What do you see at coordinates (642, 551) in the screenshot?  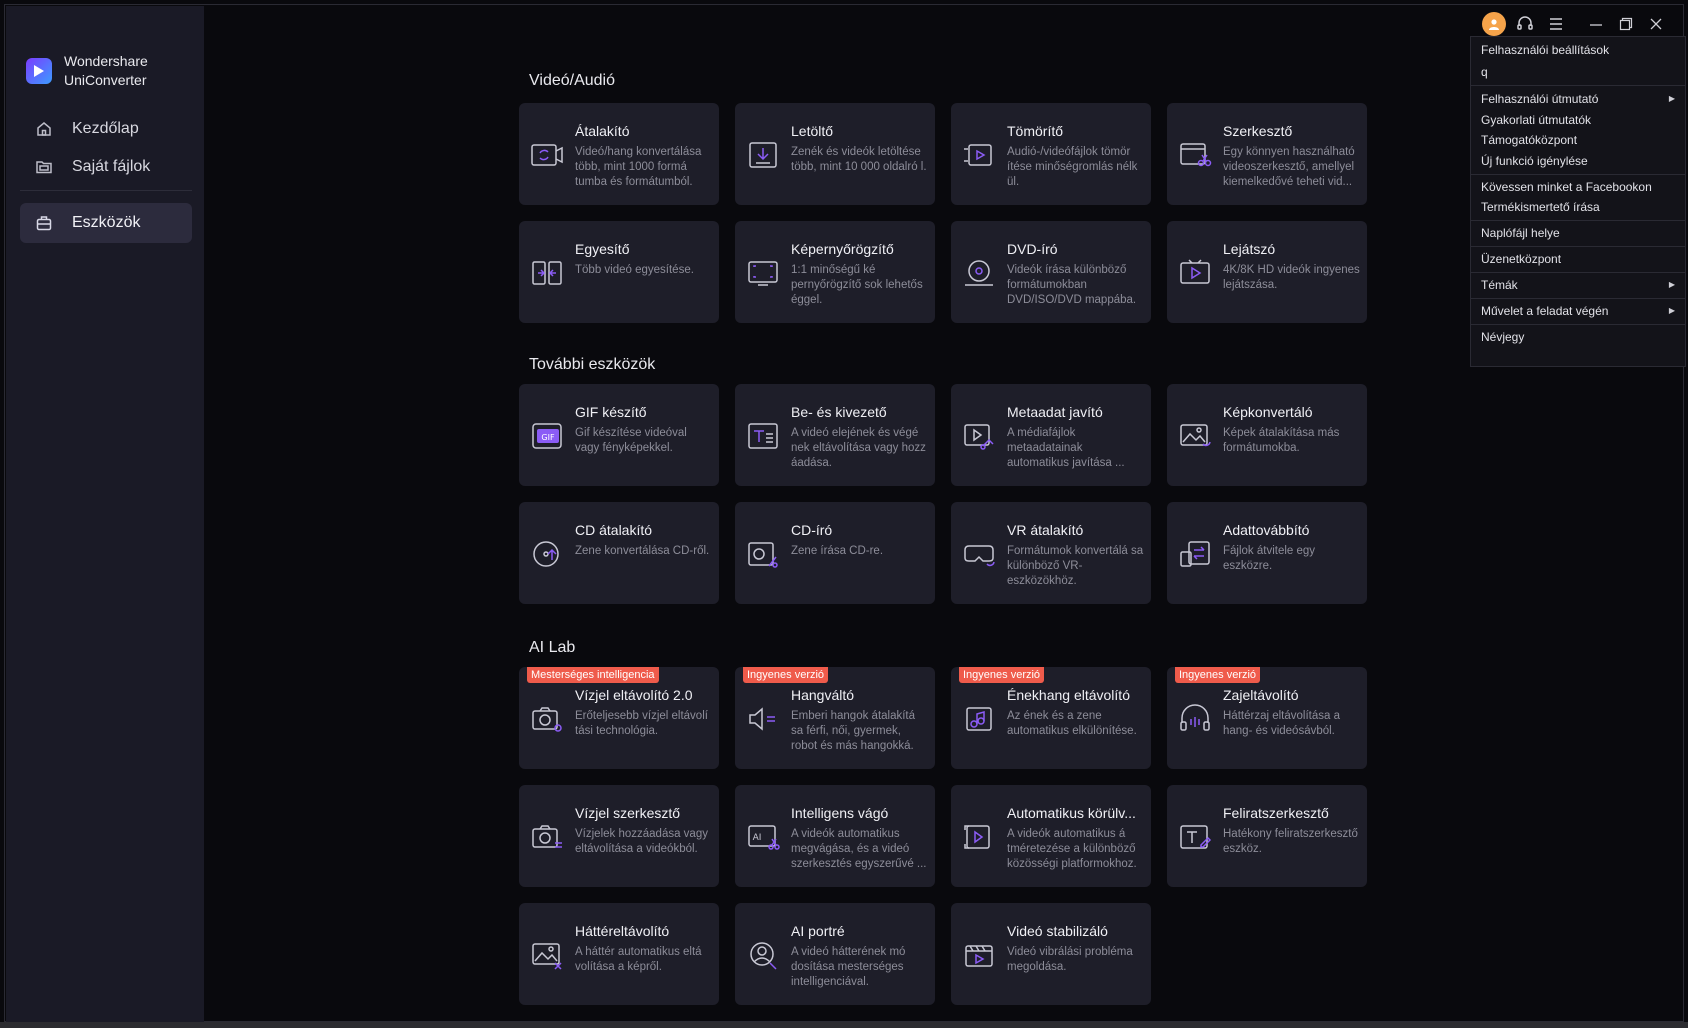 I see `card-description: Zene konvertálása CD-ről.` at bounding box center [642, 551].